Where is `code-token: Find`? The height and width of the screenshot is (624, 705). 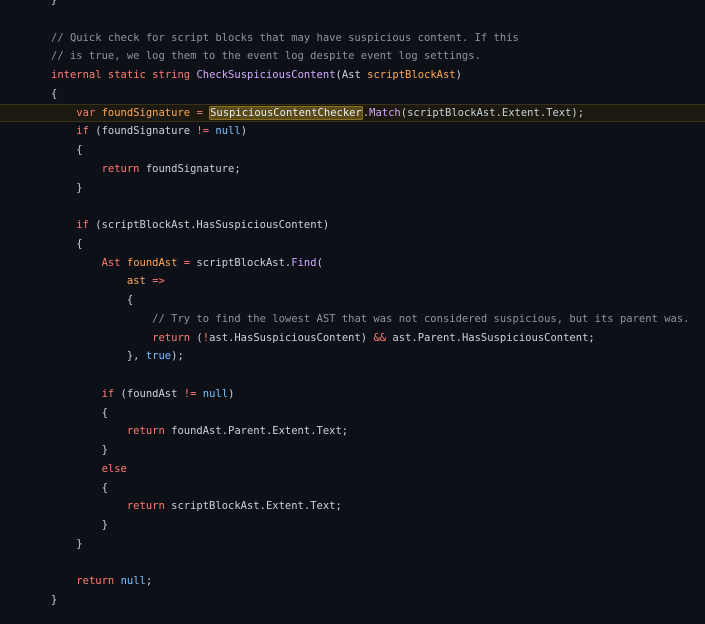
code-token: Find is located at coordinates (304, 262).